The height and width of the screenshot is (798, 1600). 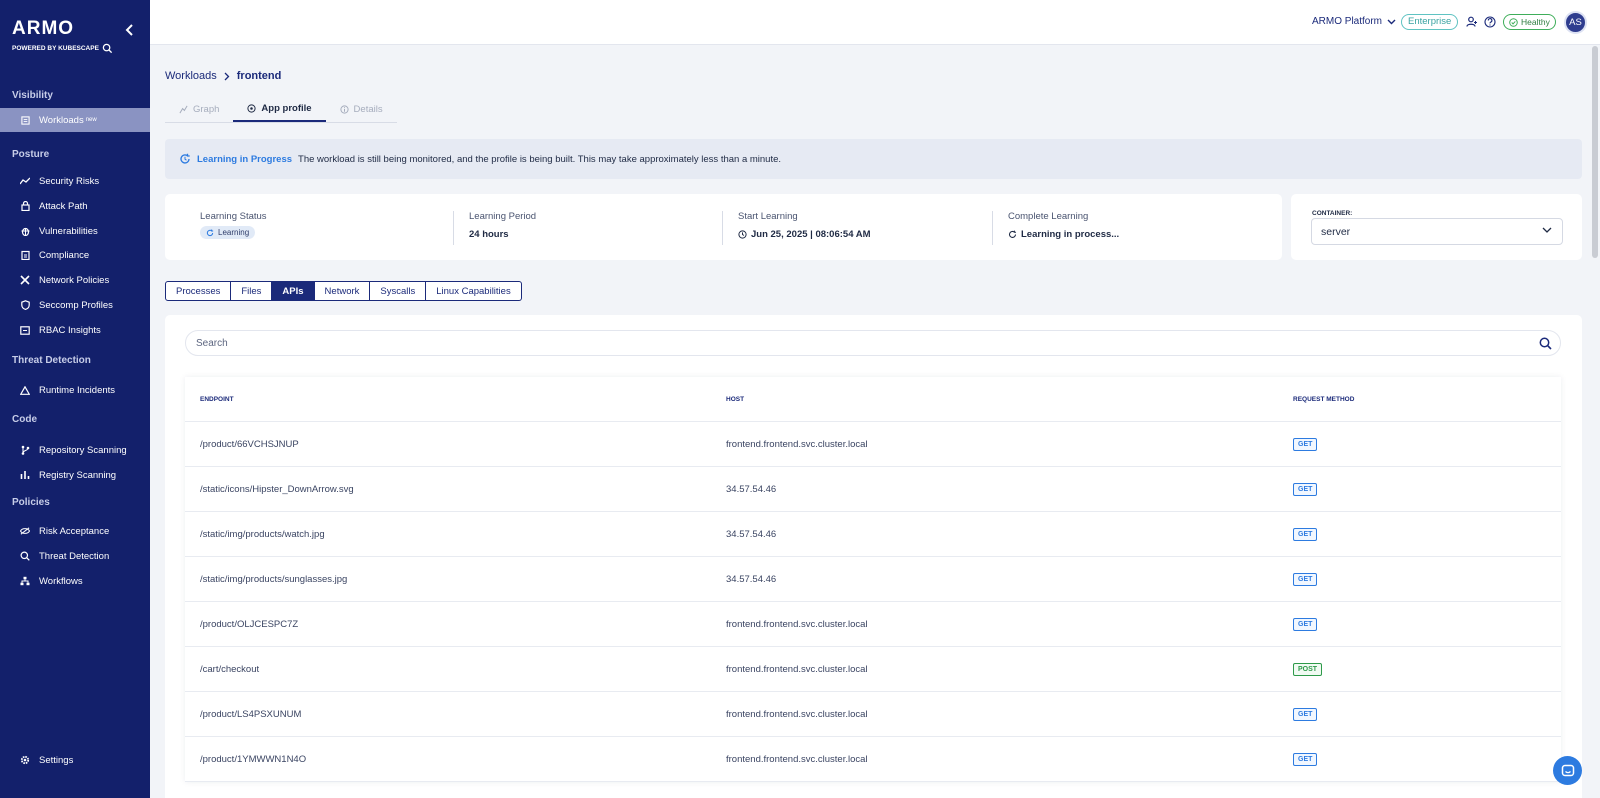 What do you see at coordinates (61, 581) in the screenshot?
I see `sidebar-item-label: Workflows` at bounding box center [61, 581].